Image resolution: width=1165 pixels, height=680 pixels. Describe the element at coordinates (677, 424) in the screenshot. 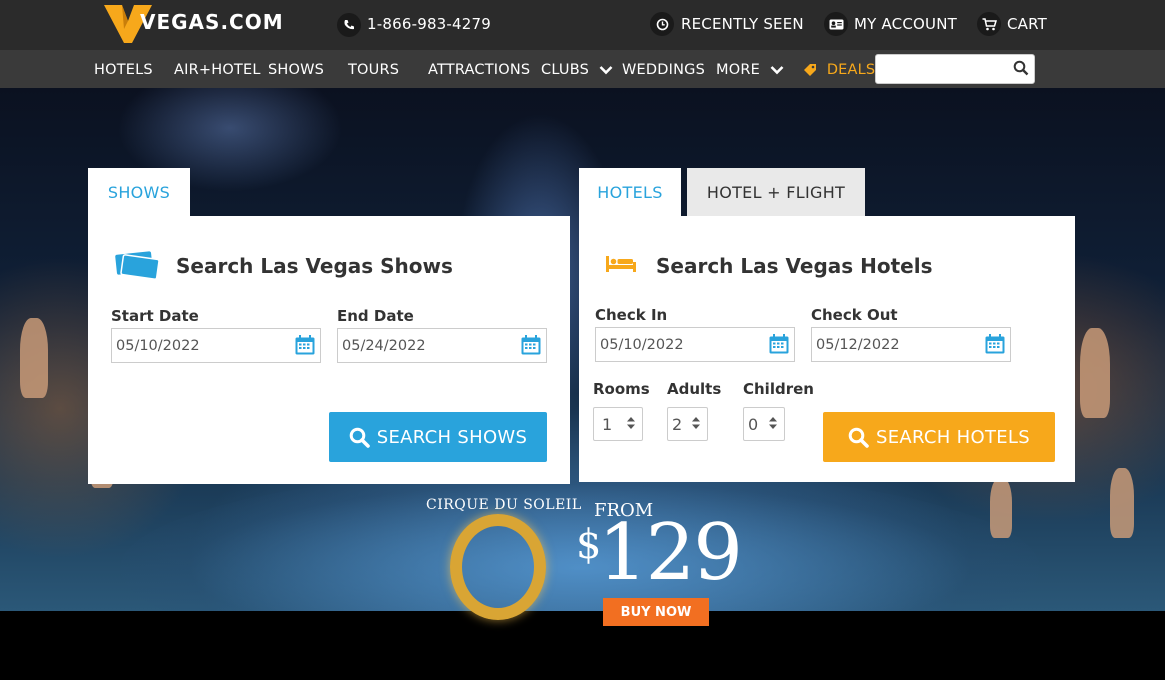

I see `adults-value: 2` at that location.